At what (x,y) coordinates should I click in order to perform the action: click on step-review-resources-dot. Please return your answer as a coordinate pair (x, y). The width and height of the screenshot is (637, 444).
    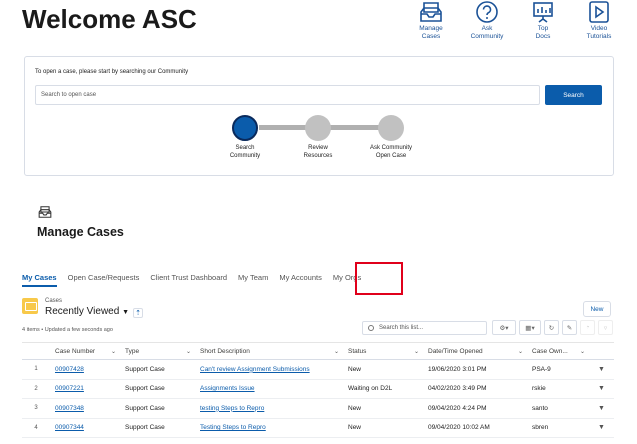
    Looking at the image, I should click on (318, 128).